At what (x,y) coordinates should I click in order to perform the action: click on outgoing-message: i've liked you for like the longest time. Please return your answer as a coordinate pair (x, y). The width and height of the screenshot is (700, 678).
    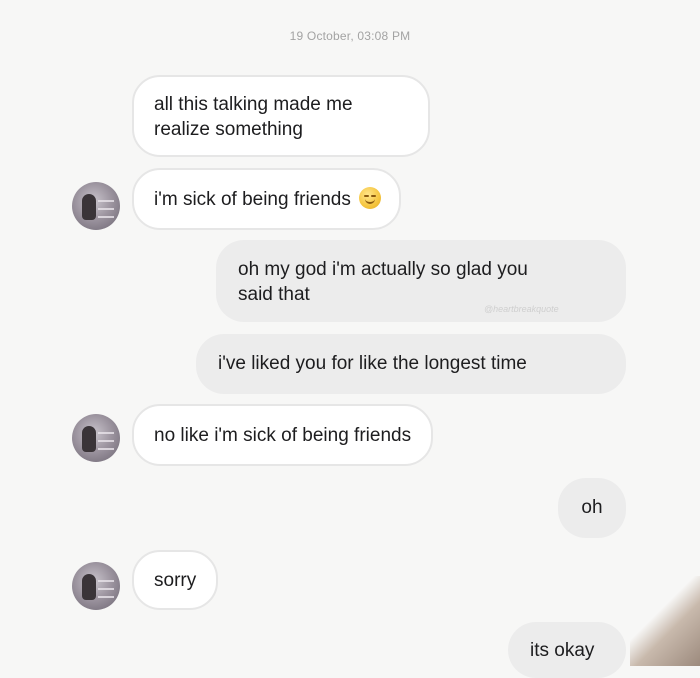
    Looking at the image, I should click on (411, 364).